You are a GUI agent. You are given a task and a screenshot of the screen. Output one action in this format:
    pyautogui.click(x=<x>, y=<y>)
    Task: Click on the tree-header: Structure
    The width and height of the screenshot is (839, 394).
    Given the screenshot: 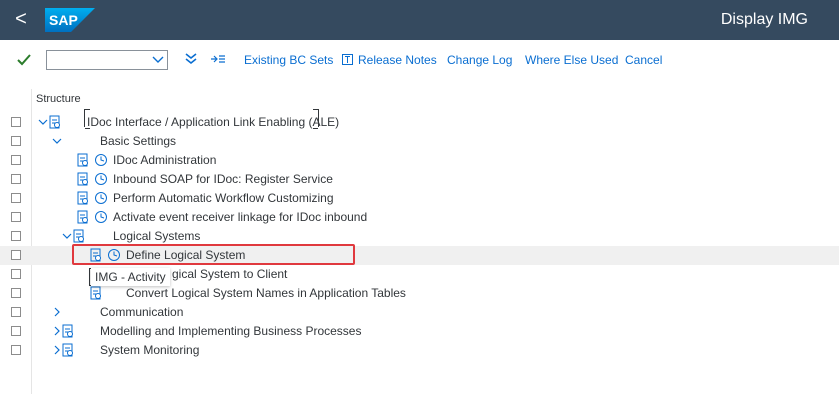 What is the action you would take?
    pyautogui.click(x=419, y=99)
    